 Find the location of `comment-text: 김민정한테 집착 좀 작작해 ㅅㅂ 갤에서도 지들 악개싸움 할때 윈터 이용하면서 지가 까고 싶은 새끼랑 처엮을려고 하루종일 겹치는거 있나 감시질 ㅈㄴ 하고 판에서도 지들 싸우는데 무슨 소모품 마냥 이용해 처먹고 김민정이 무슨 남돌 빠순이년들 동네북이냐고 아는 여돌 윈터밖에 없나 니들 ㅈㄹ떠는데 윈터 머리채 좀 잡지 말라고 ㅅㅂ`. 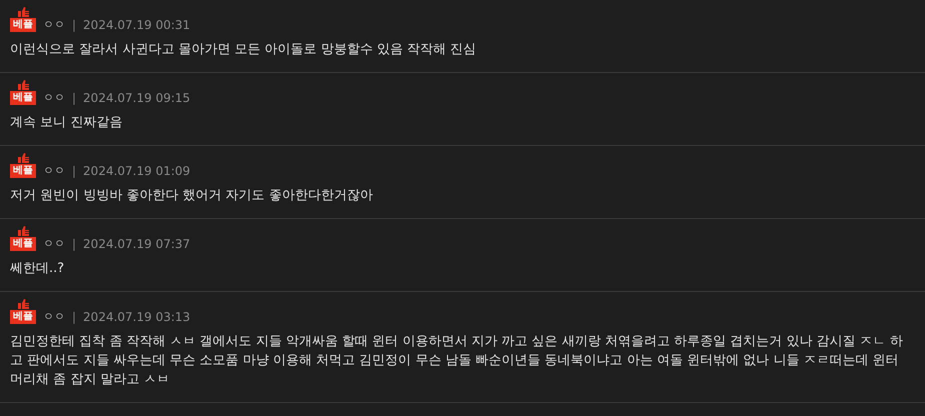

comment-text: 김민정한테 집착 좀 작작해 ㅅㅂ 갤에서도 지들 악개싸움 할때 윈터 이용하면서 지가 까고 싶은 새끼랑 처엮을려고 하루종일 겹치는거 있나 감시질 ㅈㄴ 하고 판에서도 지들 싸우는데 무슨 소모품 마냥 이용해 처먹고 김민정이 무슨 남돌 빠순이년들 동네북이냐고 아는 여돌 윈터밖에 없나 니들 ㅈㄹ떠는데 윈터 머리채 좀 잡지 말라고 ㅅㅂ is located at coordinates (457, 361).